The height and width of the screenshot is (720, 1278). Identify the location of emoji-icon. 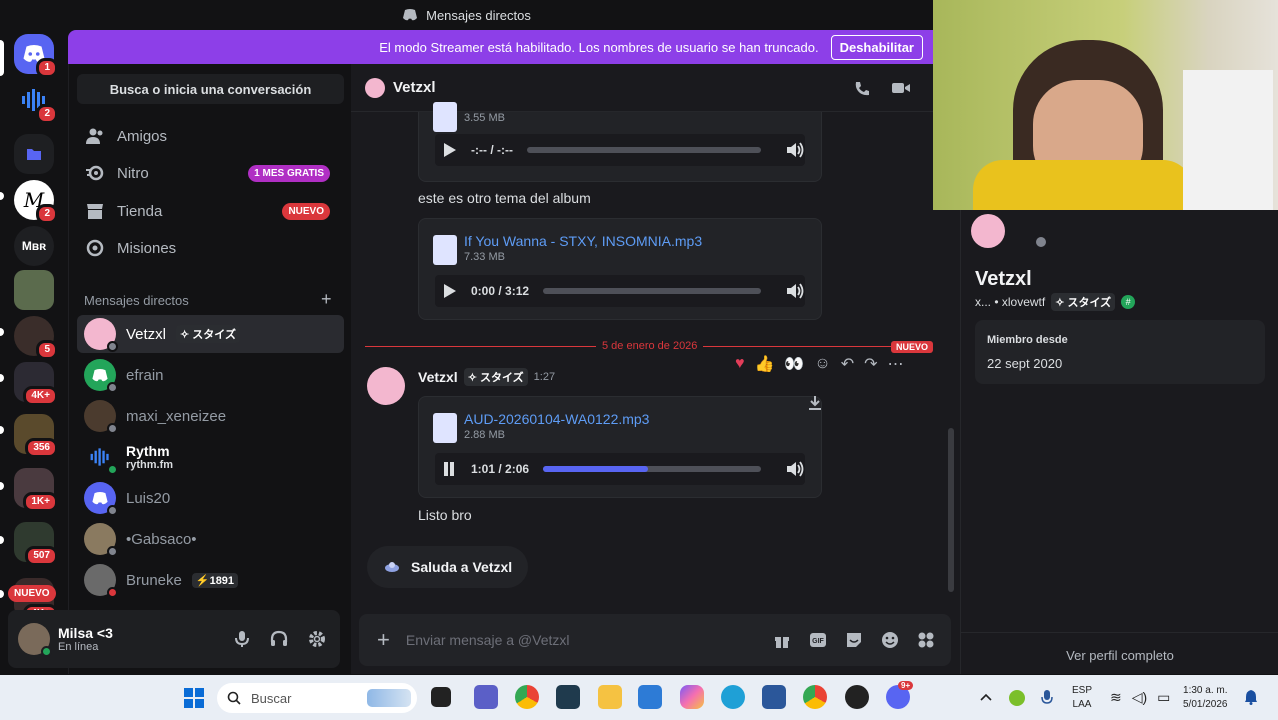
(890, 640).